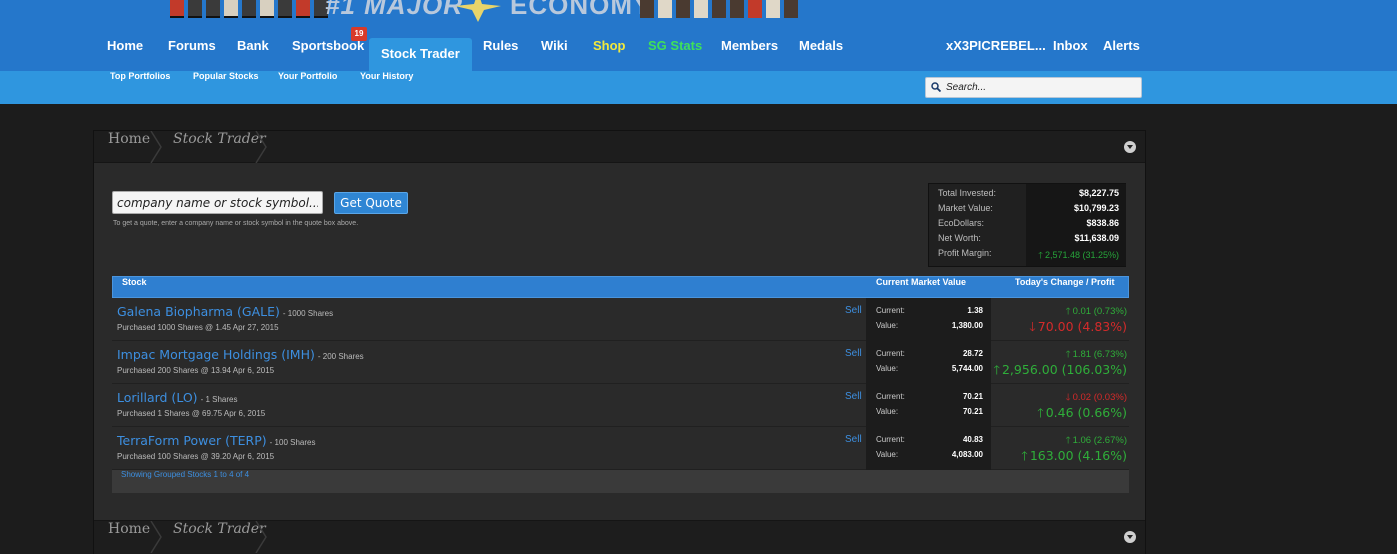 The height and width of the screenshot is (554, 1397). Describe the element at coordinates (928, 448) in the screenshot. I see `market-value-cell: Current: 40.83 Value: 4,083.00` at that location.